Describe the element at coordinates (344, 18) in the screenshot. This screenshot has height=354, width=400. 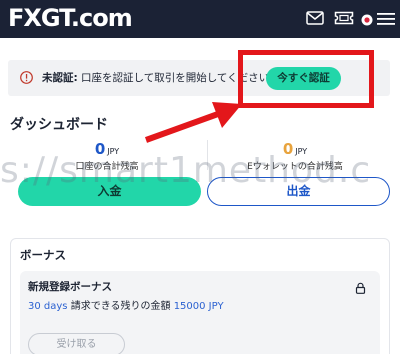
I see `ticket-icon` at that location.